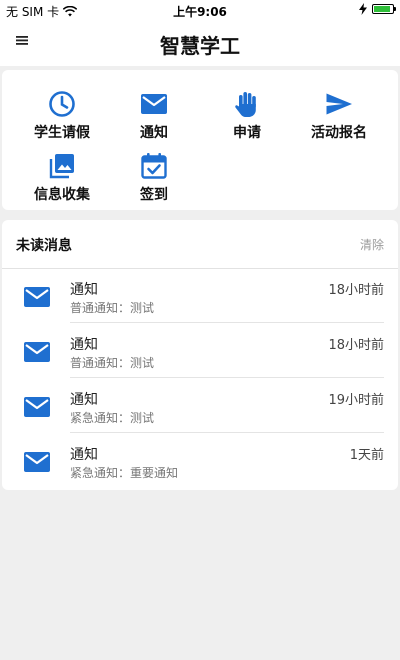 The height and width of the screenshot is (660, 400). I want to click on feature-checkin: 签到, so click(154, 171).